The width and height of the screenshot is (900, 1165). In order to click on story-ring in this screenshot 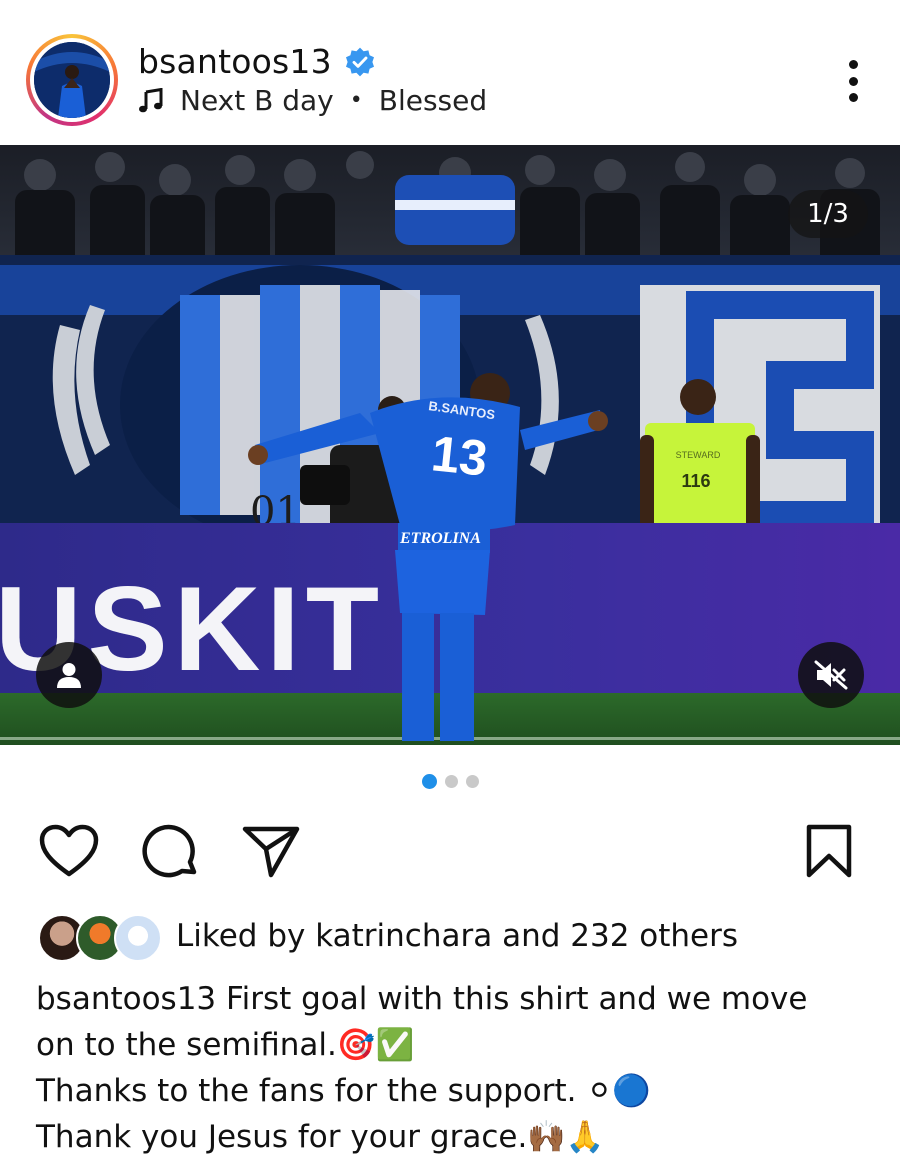, I will do `click(72, 80)`.